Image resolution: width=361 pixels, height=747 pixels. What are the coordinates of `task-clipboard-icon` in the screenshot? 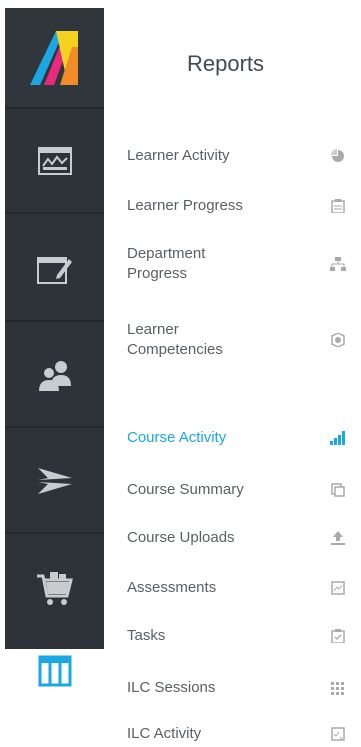 It's located at (338, 636).